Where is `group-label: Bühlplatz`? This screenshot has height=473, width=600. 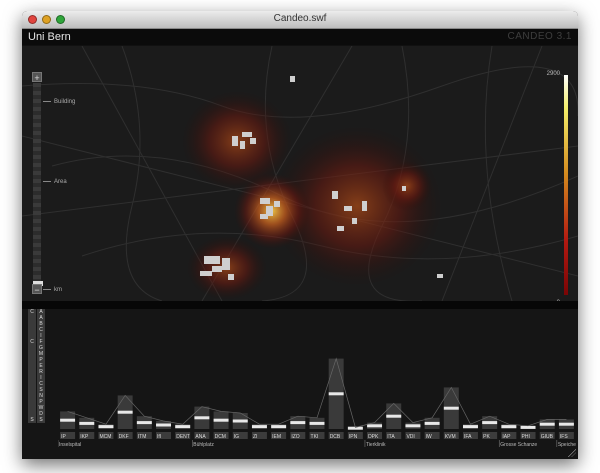
group-label: Bühlplatz is located at coordinates (203, 445).